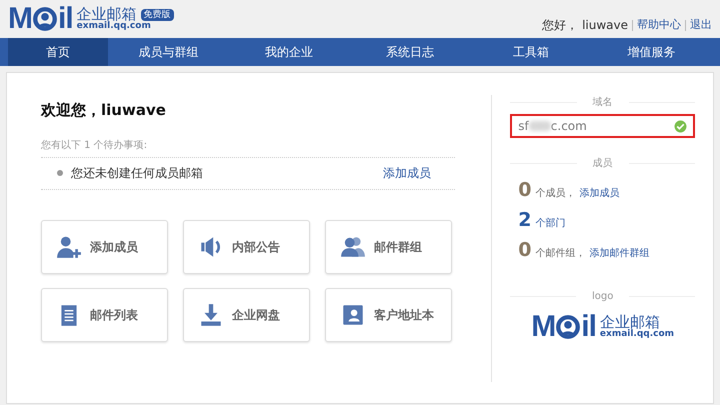 This screenshot has width=720, height=405. I want to click on nav-tab: 工具箱, so click(531, 52).